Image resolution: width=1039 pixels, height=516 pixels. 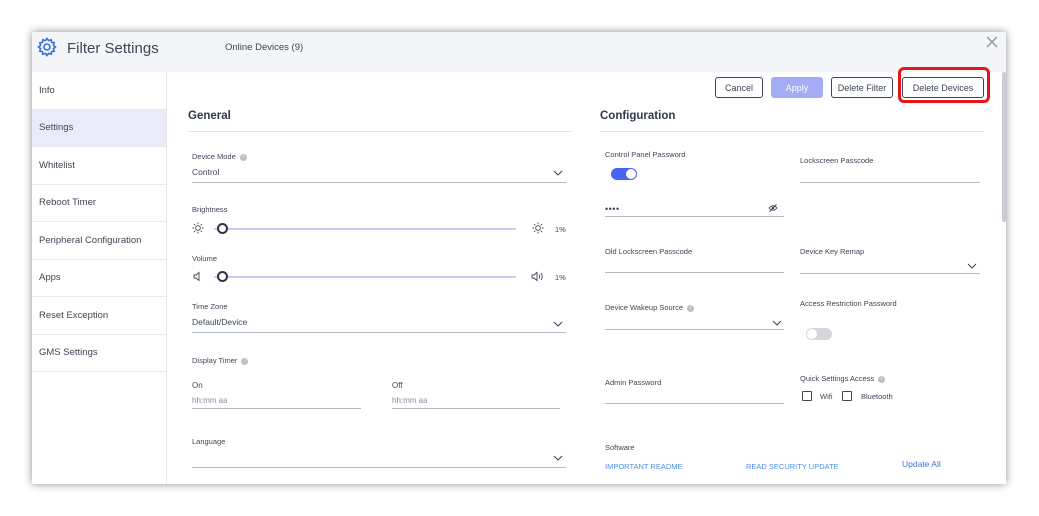 I want to click on display-timer-label: Display Timer i, so click(x=220, y=360).